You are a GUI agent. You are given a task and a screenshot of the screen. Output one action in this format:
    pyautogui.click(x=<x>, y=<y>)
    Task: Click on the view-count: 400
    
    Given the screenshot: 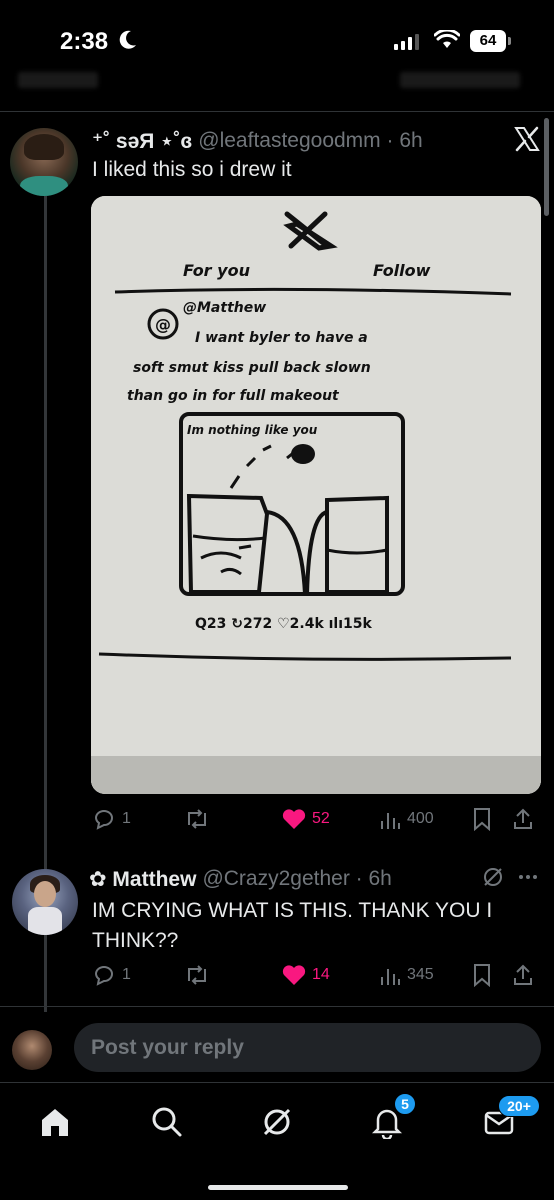 What is the action you would take?
    pyautogui.click(x=420, y=818)
    